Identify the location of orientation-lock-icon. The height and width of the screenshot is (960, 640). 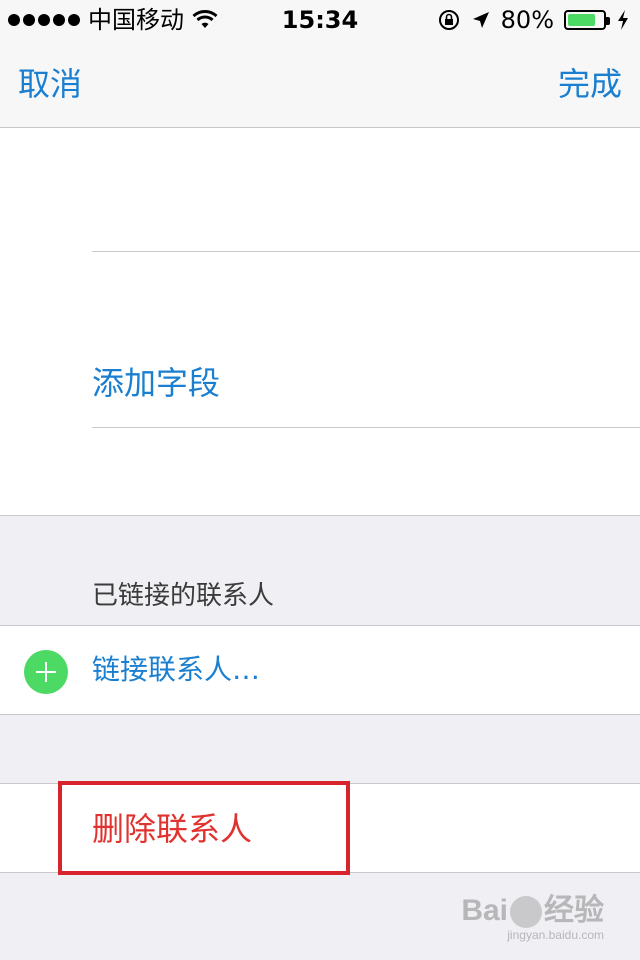
(448, 20).